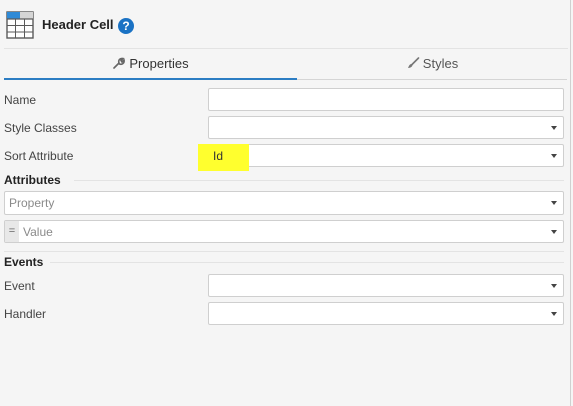  What do you see at coordinates (286, 48) in the screenshot?
I see `header-divider` at bounding box center [286, 48].